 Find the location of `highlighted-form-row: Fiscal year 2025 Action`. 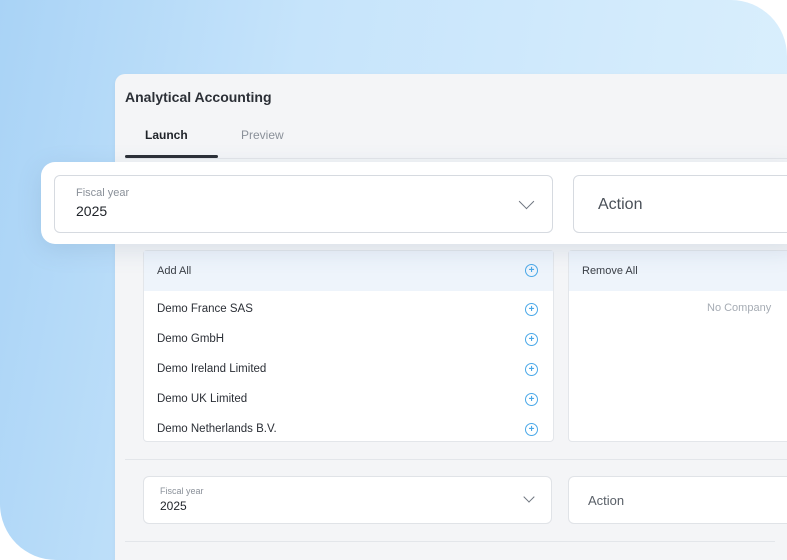

highlighted-form-row: Fiscal year 2025 Action is located at coordinates (414, 203).